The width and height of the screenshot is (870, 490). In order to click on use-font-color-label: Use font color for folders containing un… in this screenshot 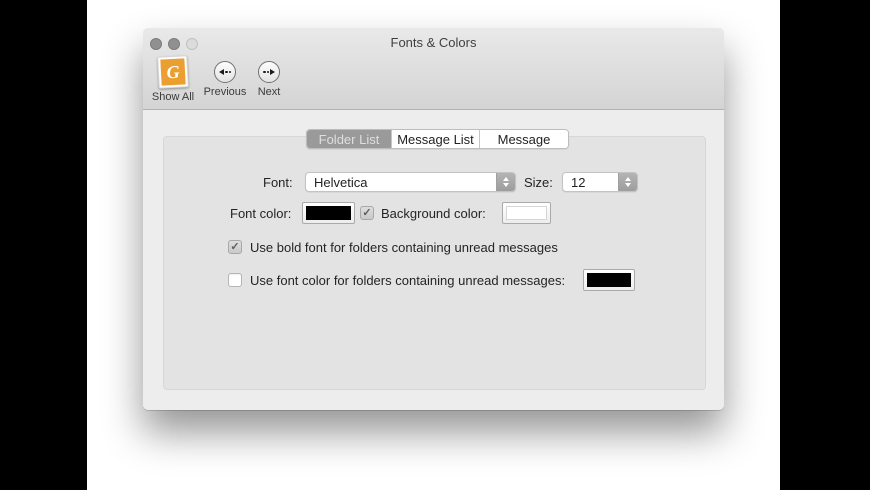, I will do `click(408, 280)`.